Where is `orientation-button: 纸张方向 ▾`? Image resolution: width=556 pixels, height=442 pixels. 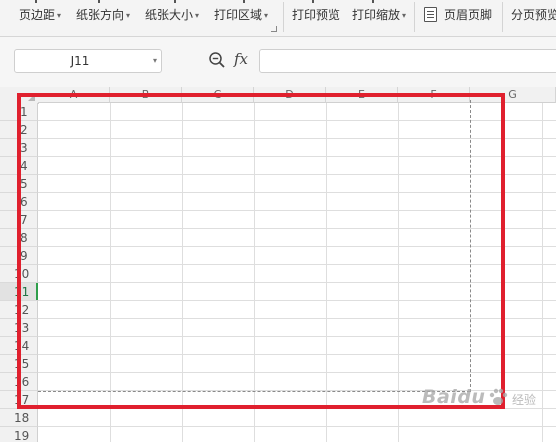
orientation-button: 纸张方向 ▾ is located at coordinates (103, 15).